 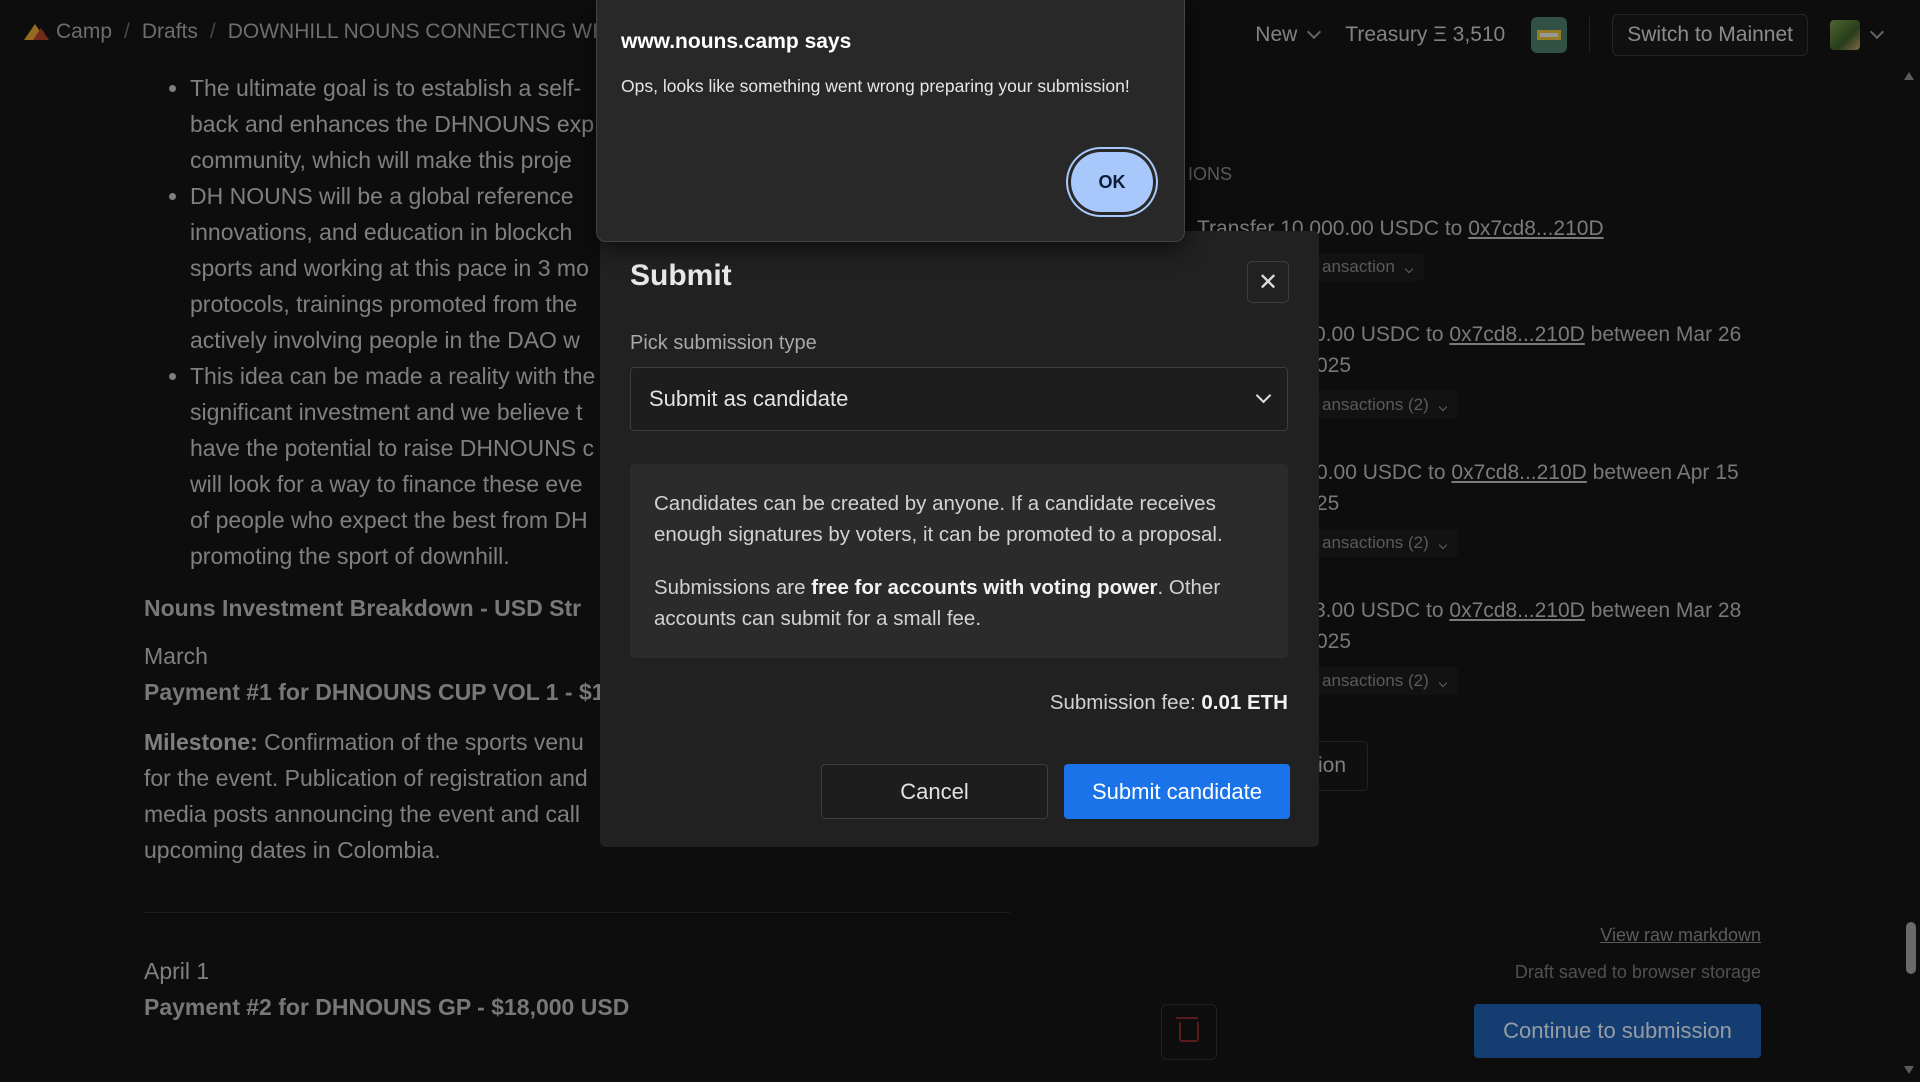 I want to click on close-button: ✕, so click(x=1268, y=282).